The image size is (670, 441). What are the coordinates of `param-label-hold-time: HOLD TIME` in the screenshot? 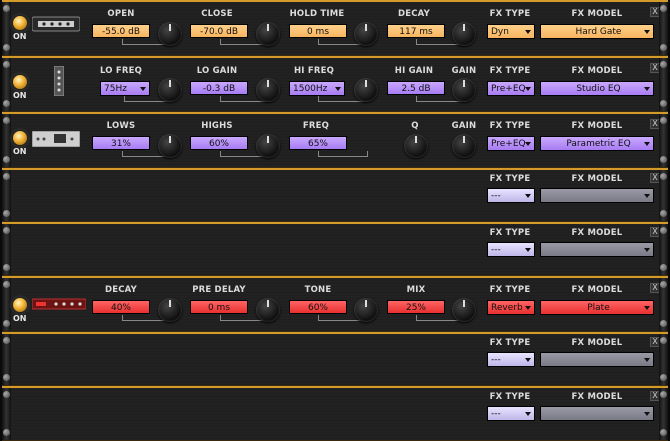 It's located at (317, 14).